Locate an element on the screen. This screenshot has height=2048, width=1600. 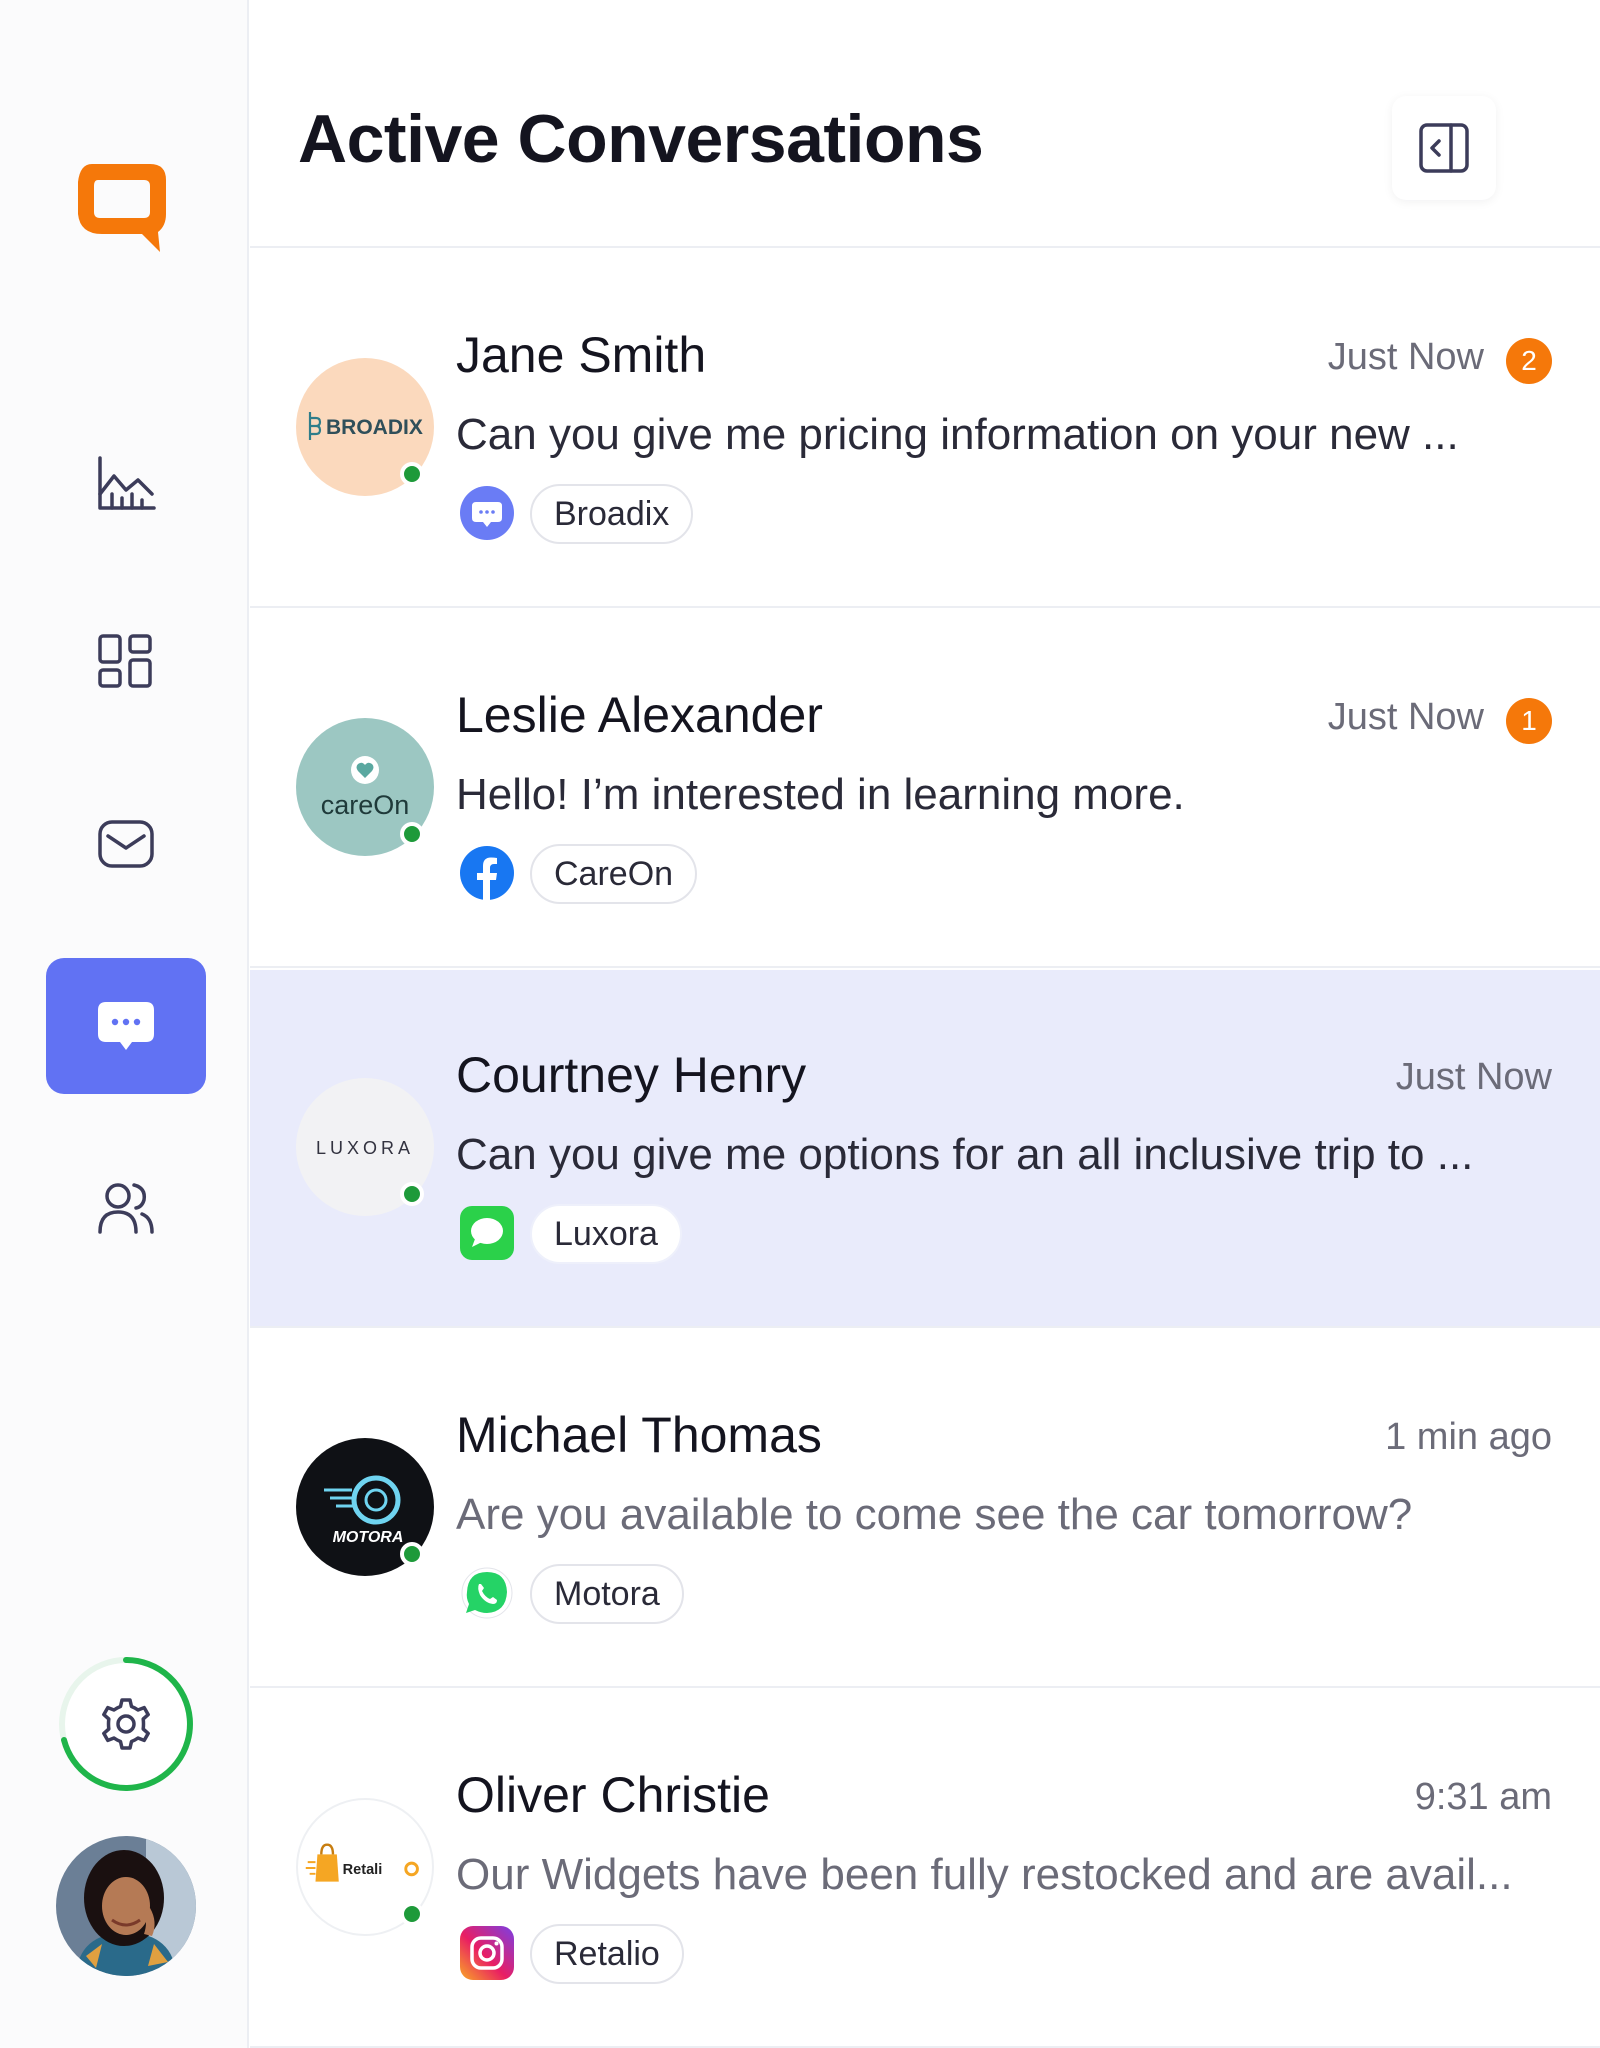
imessage-icon is located at coordinates (487, 1233).